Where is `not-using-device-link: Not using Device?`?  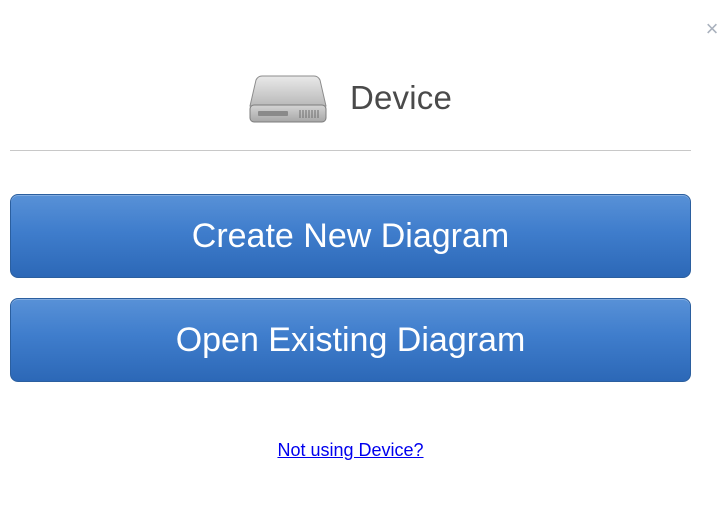
not-using-device-link: Not using Device? is located at coordinates (350, 450).